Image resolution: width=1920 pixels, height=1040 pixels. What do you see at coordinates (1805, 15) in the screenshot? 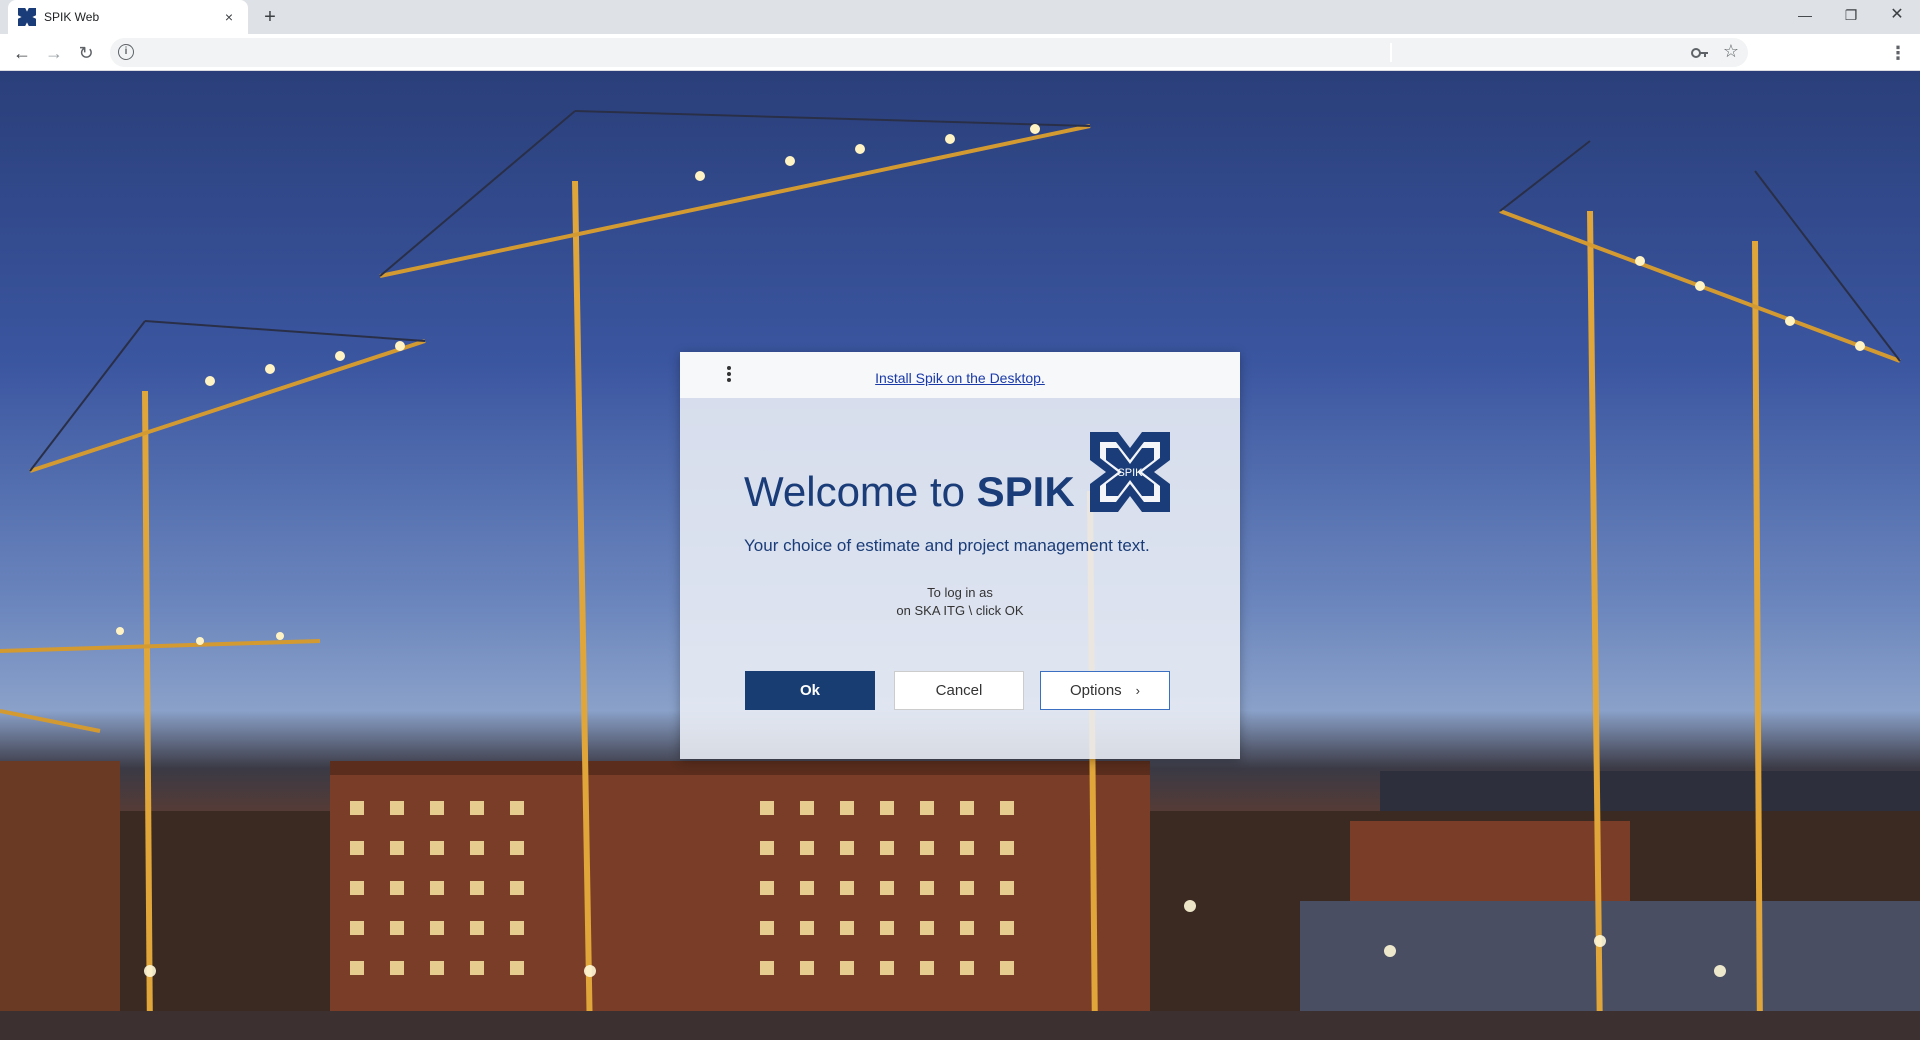
I see `window-minimize-button: —` at bounding box center [1805, 15].